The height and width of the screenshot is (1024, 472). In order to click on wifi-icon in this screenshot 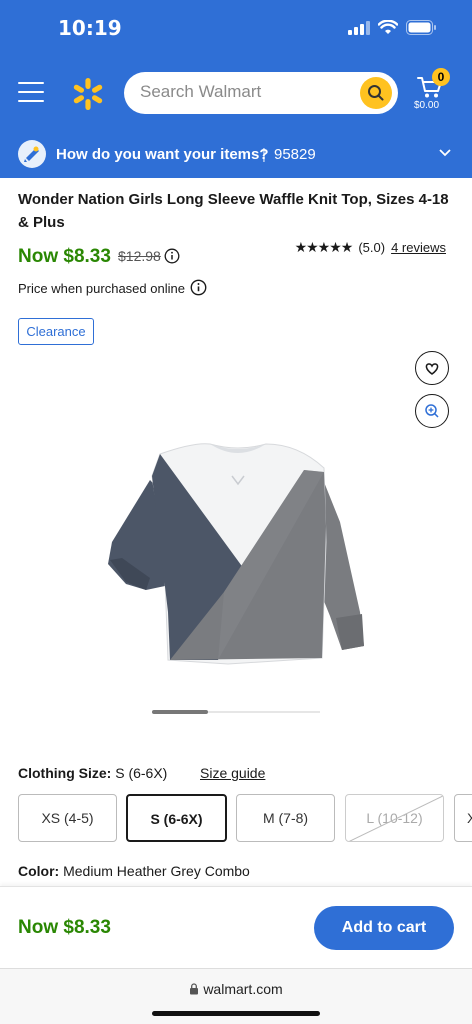, I will do `click(388, 27)`.